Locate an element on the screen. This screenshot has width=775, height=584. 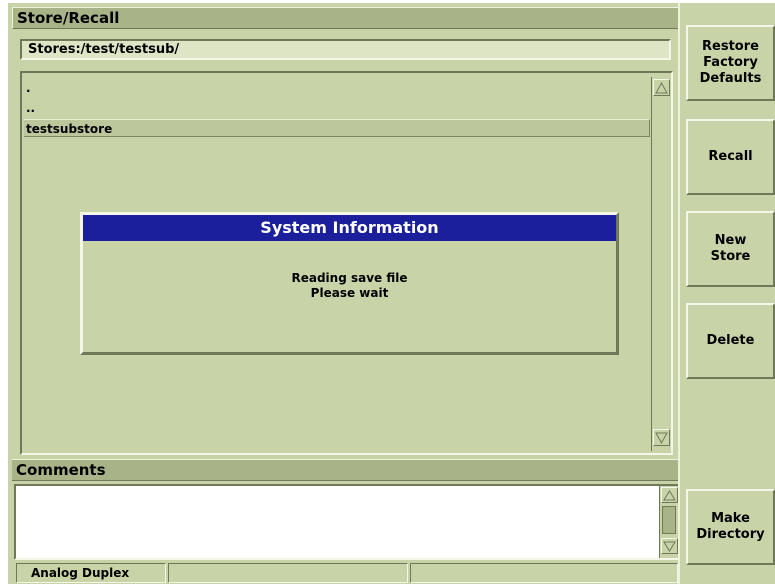
comments-scroll-up-button is located at coordinates (669, 495).